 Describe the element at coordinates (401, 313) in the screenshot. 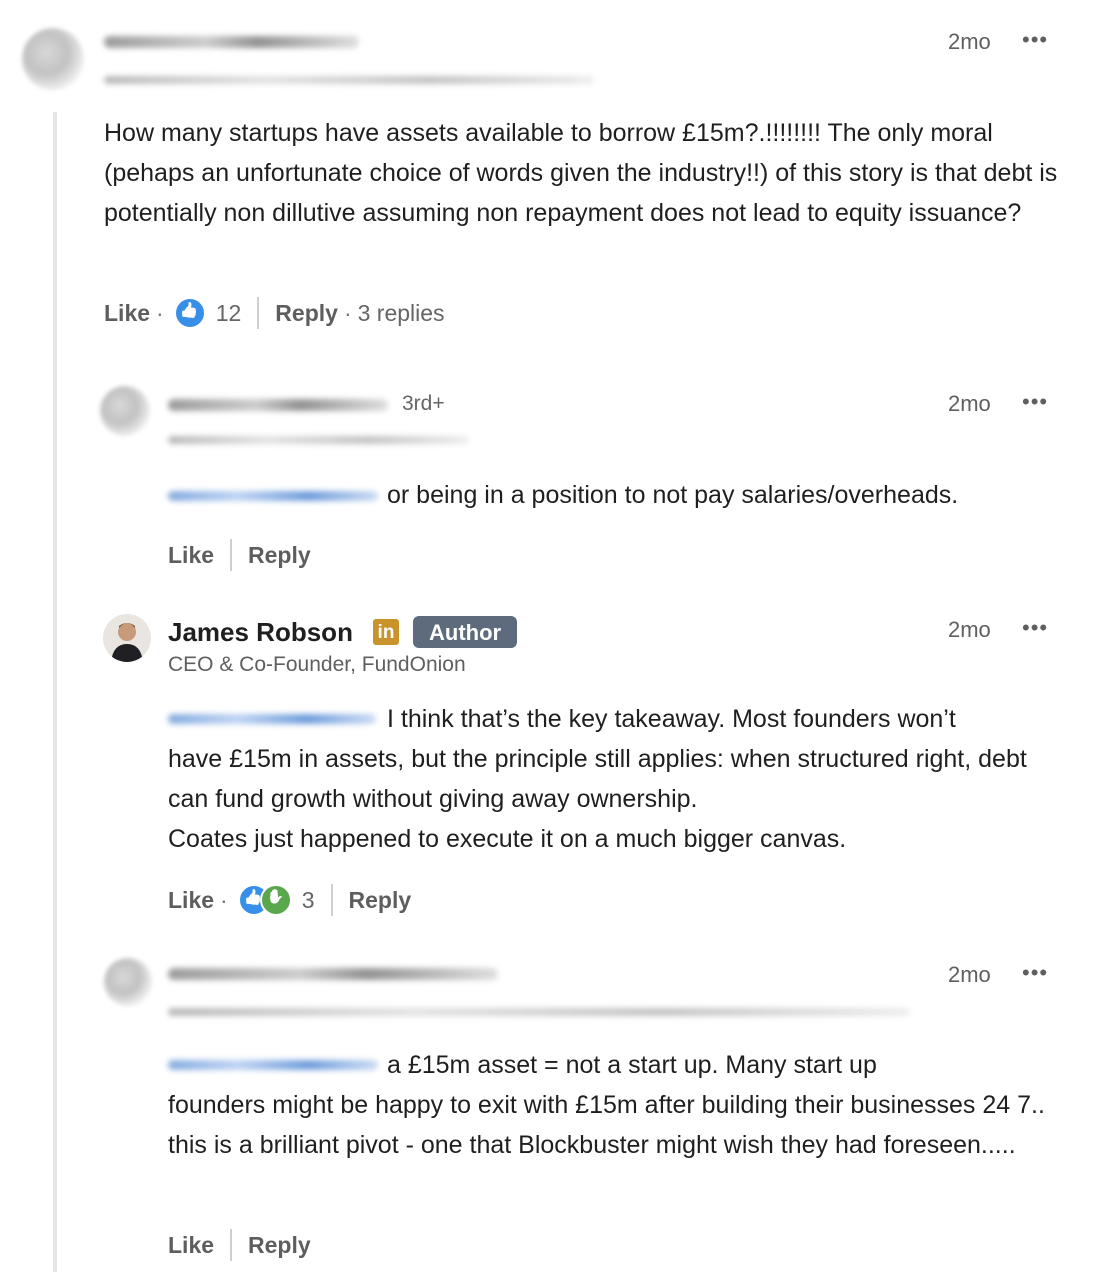

I see `replies-count-link: 3 replies` at that location.